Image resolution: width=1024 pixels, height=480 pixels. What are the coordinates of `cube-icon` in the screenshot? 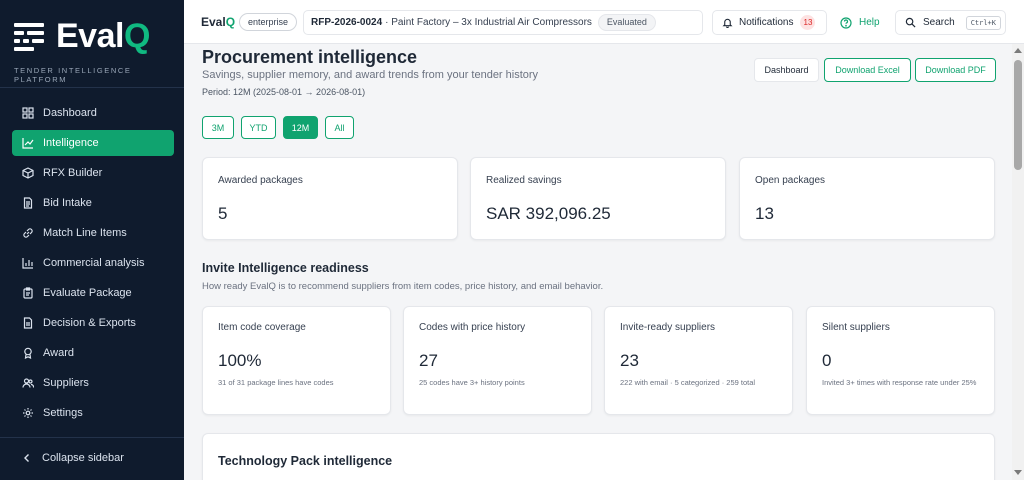 It's located at (28, 173).